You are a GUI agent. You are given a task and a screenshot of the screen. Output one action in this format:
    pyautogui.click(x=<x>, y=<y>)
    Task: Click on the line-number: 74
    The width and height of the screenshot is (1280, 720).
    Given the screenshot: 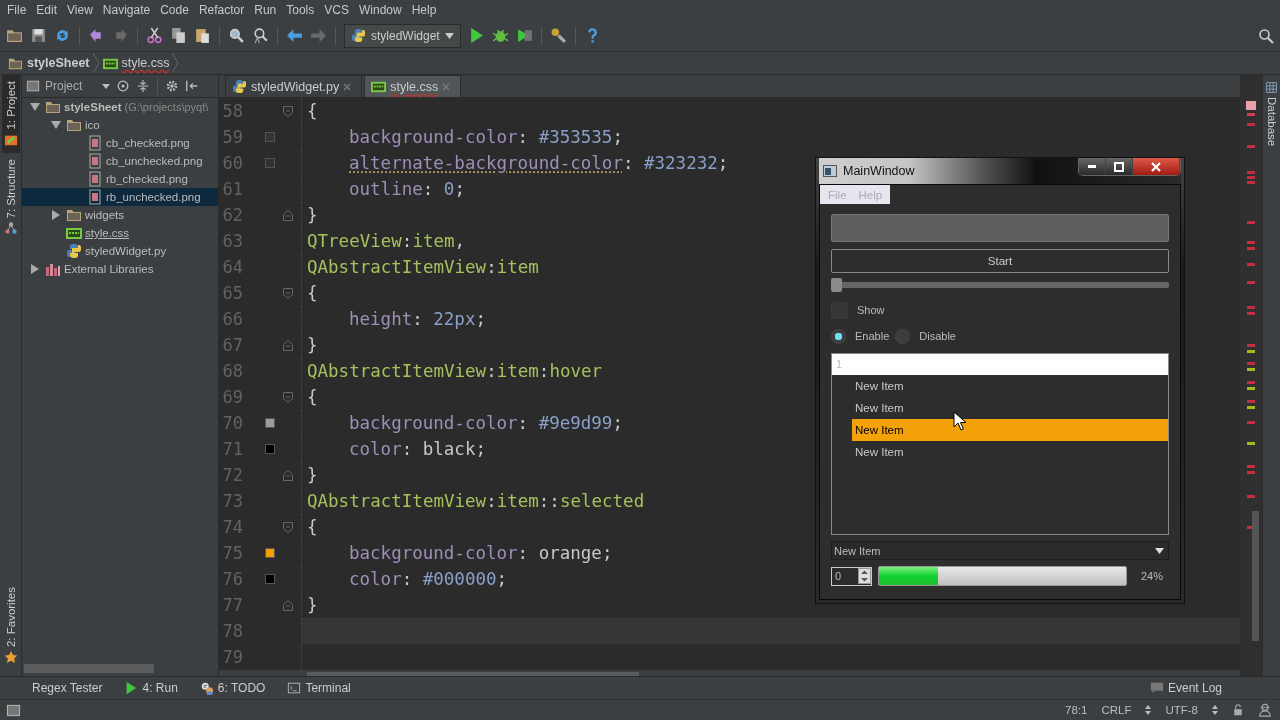 What is the action you would take?
    pyautogui.click(x=232, y=527)
    